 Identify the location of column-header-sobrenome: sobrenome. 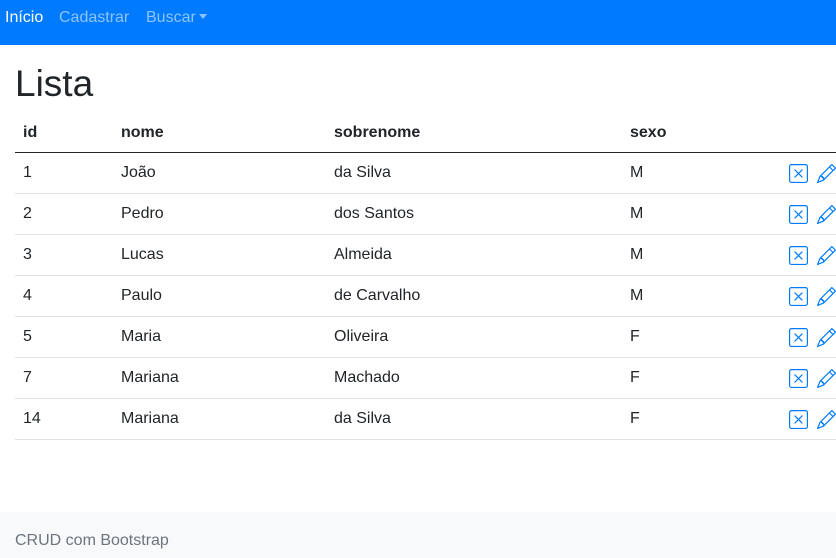
(474, 133).